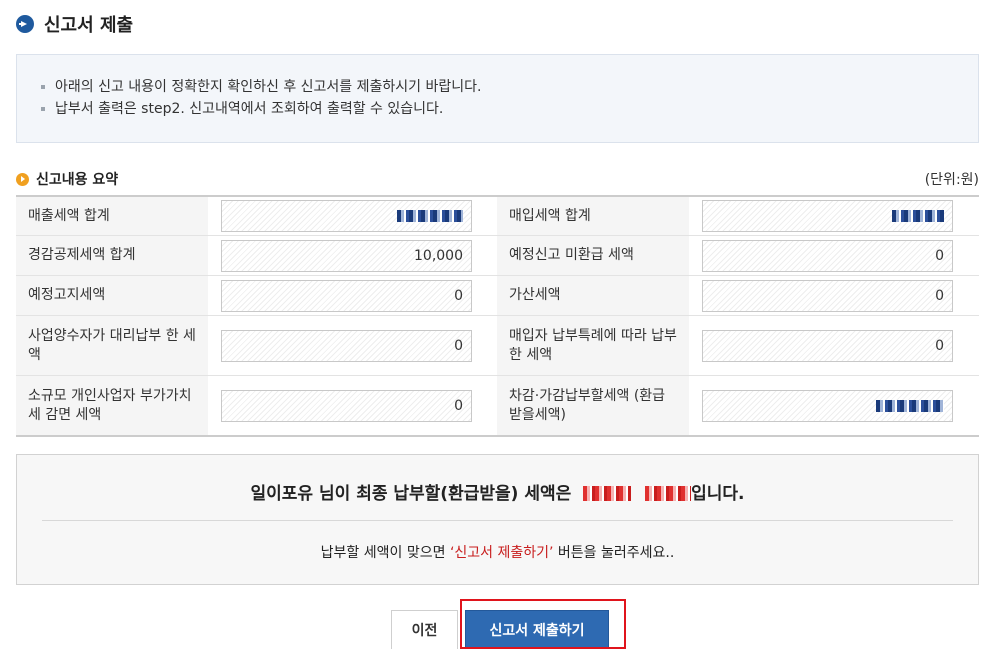 This screenshot has width=1001, height=649. I want to click on page-header: 신고서 제출, so click(74, 24).